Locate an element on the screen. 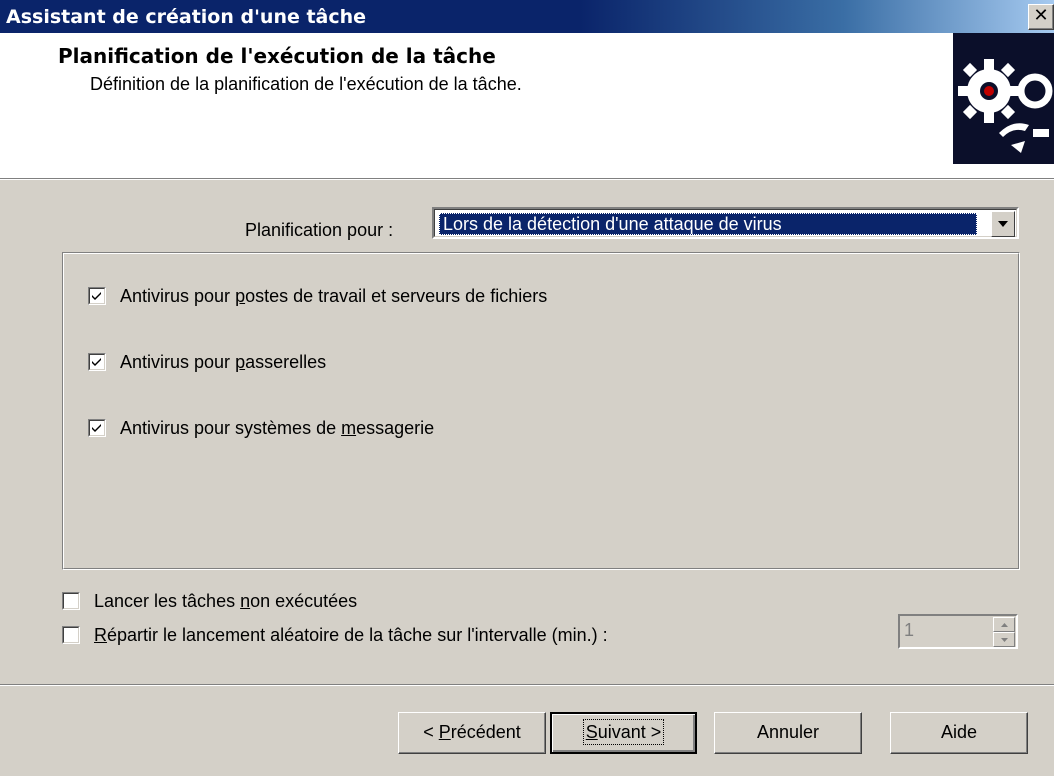  button-mnemonic: P is located at coordinates (444, 732).